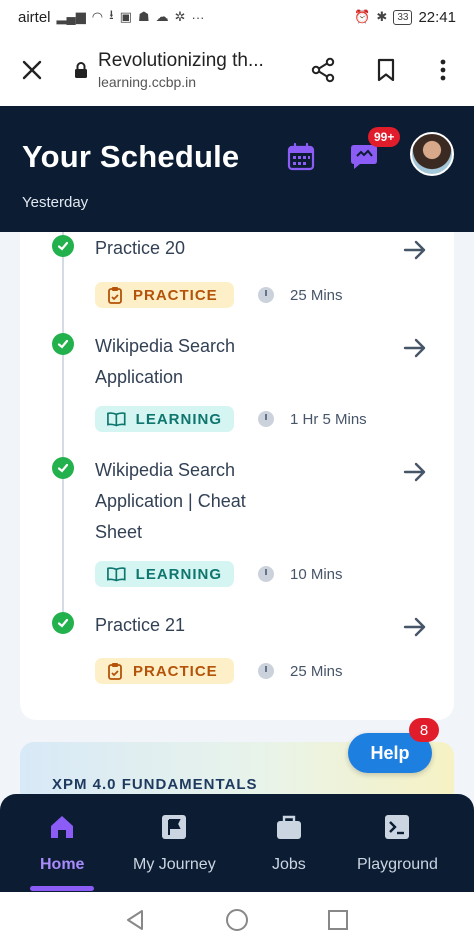 The height and width of the screenshot is (948, 474). I want to click on alarm-icon: ⏰, so click(362, 16).